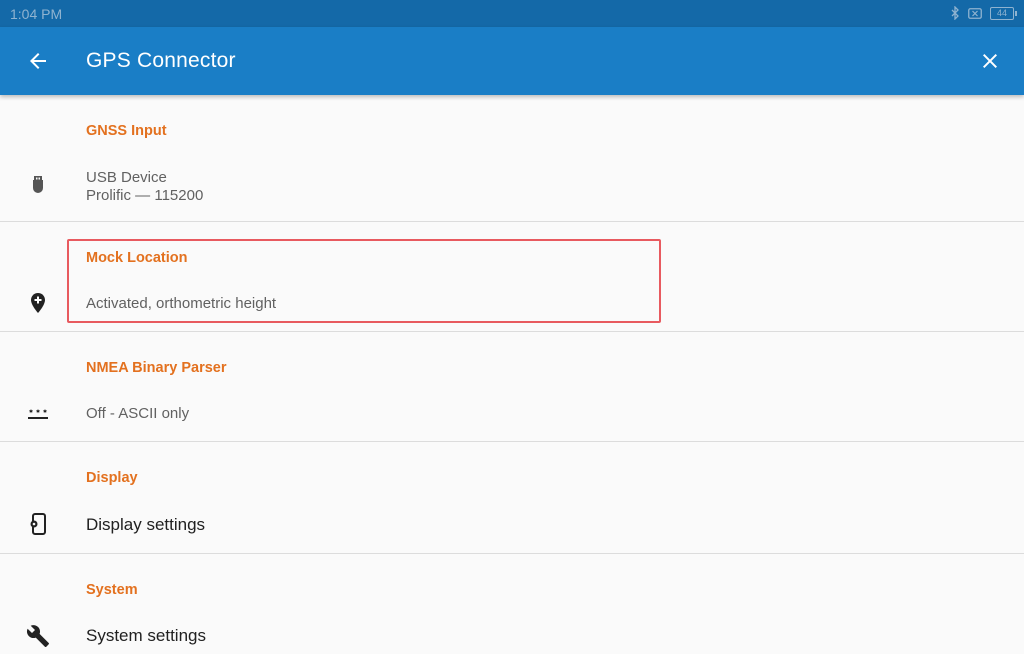  Describe the element at coordinates (145, 195) in the screenshot. I see `gnss-device-detail: Prolific — 115200` at that location.